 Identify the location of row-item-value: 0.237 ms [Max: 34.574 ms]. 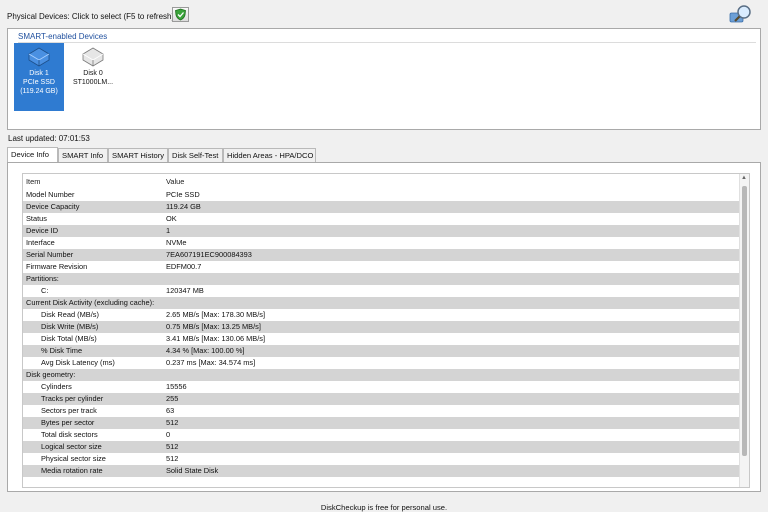
(211, 362).